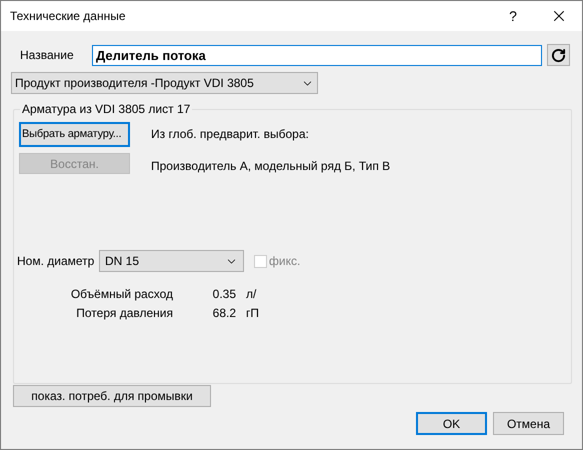 The width and height of the screenshot is (583, 450). Describe the element at coordinates (124, 312) in the screenshot. I see `value-label: Потеря давления` at that location.